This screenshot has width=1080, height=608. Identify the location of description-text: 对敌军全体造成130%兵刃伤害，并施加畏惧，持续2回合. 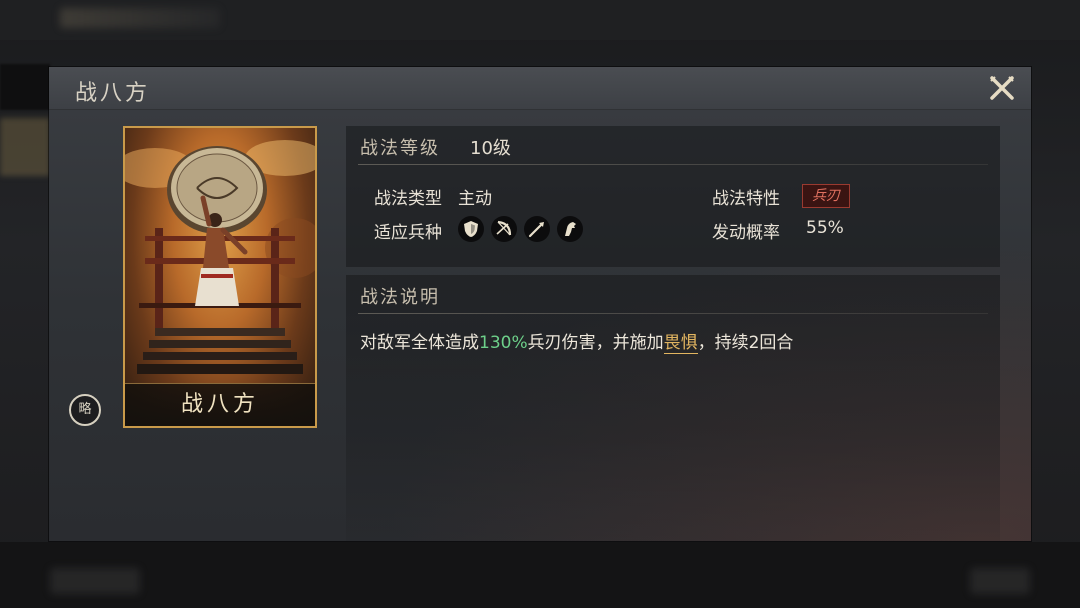
(577, 341).